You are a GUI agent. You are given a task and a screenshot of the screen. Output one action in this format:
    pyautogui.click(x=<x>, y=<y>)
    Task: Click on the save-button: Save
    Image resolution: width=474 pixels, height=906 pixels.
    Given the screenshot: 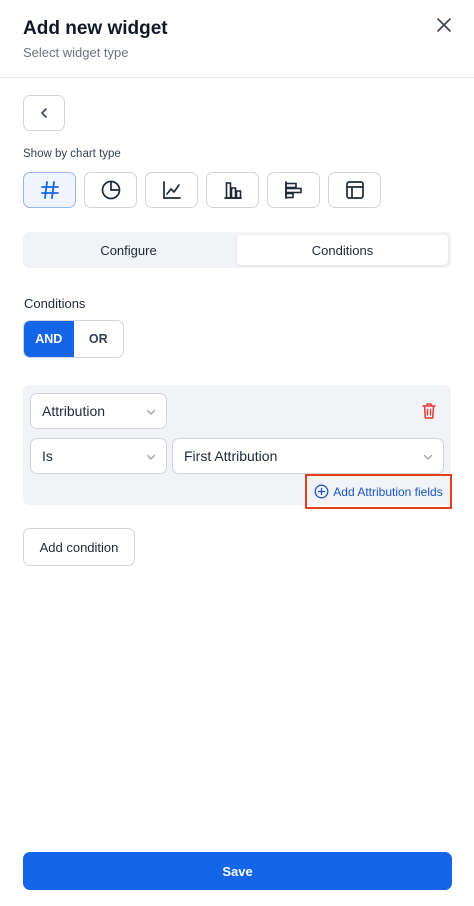 What is the action you would take?
    pyautogui.click(x=237, y=871)
    